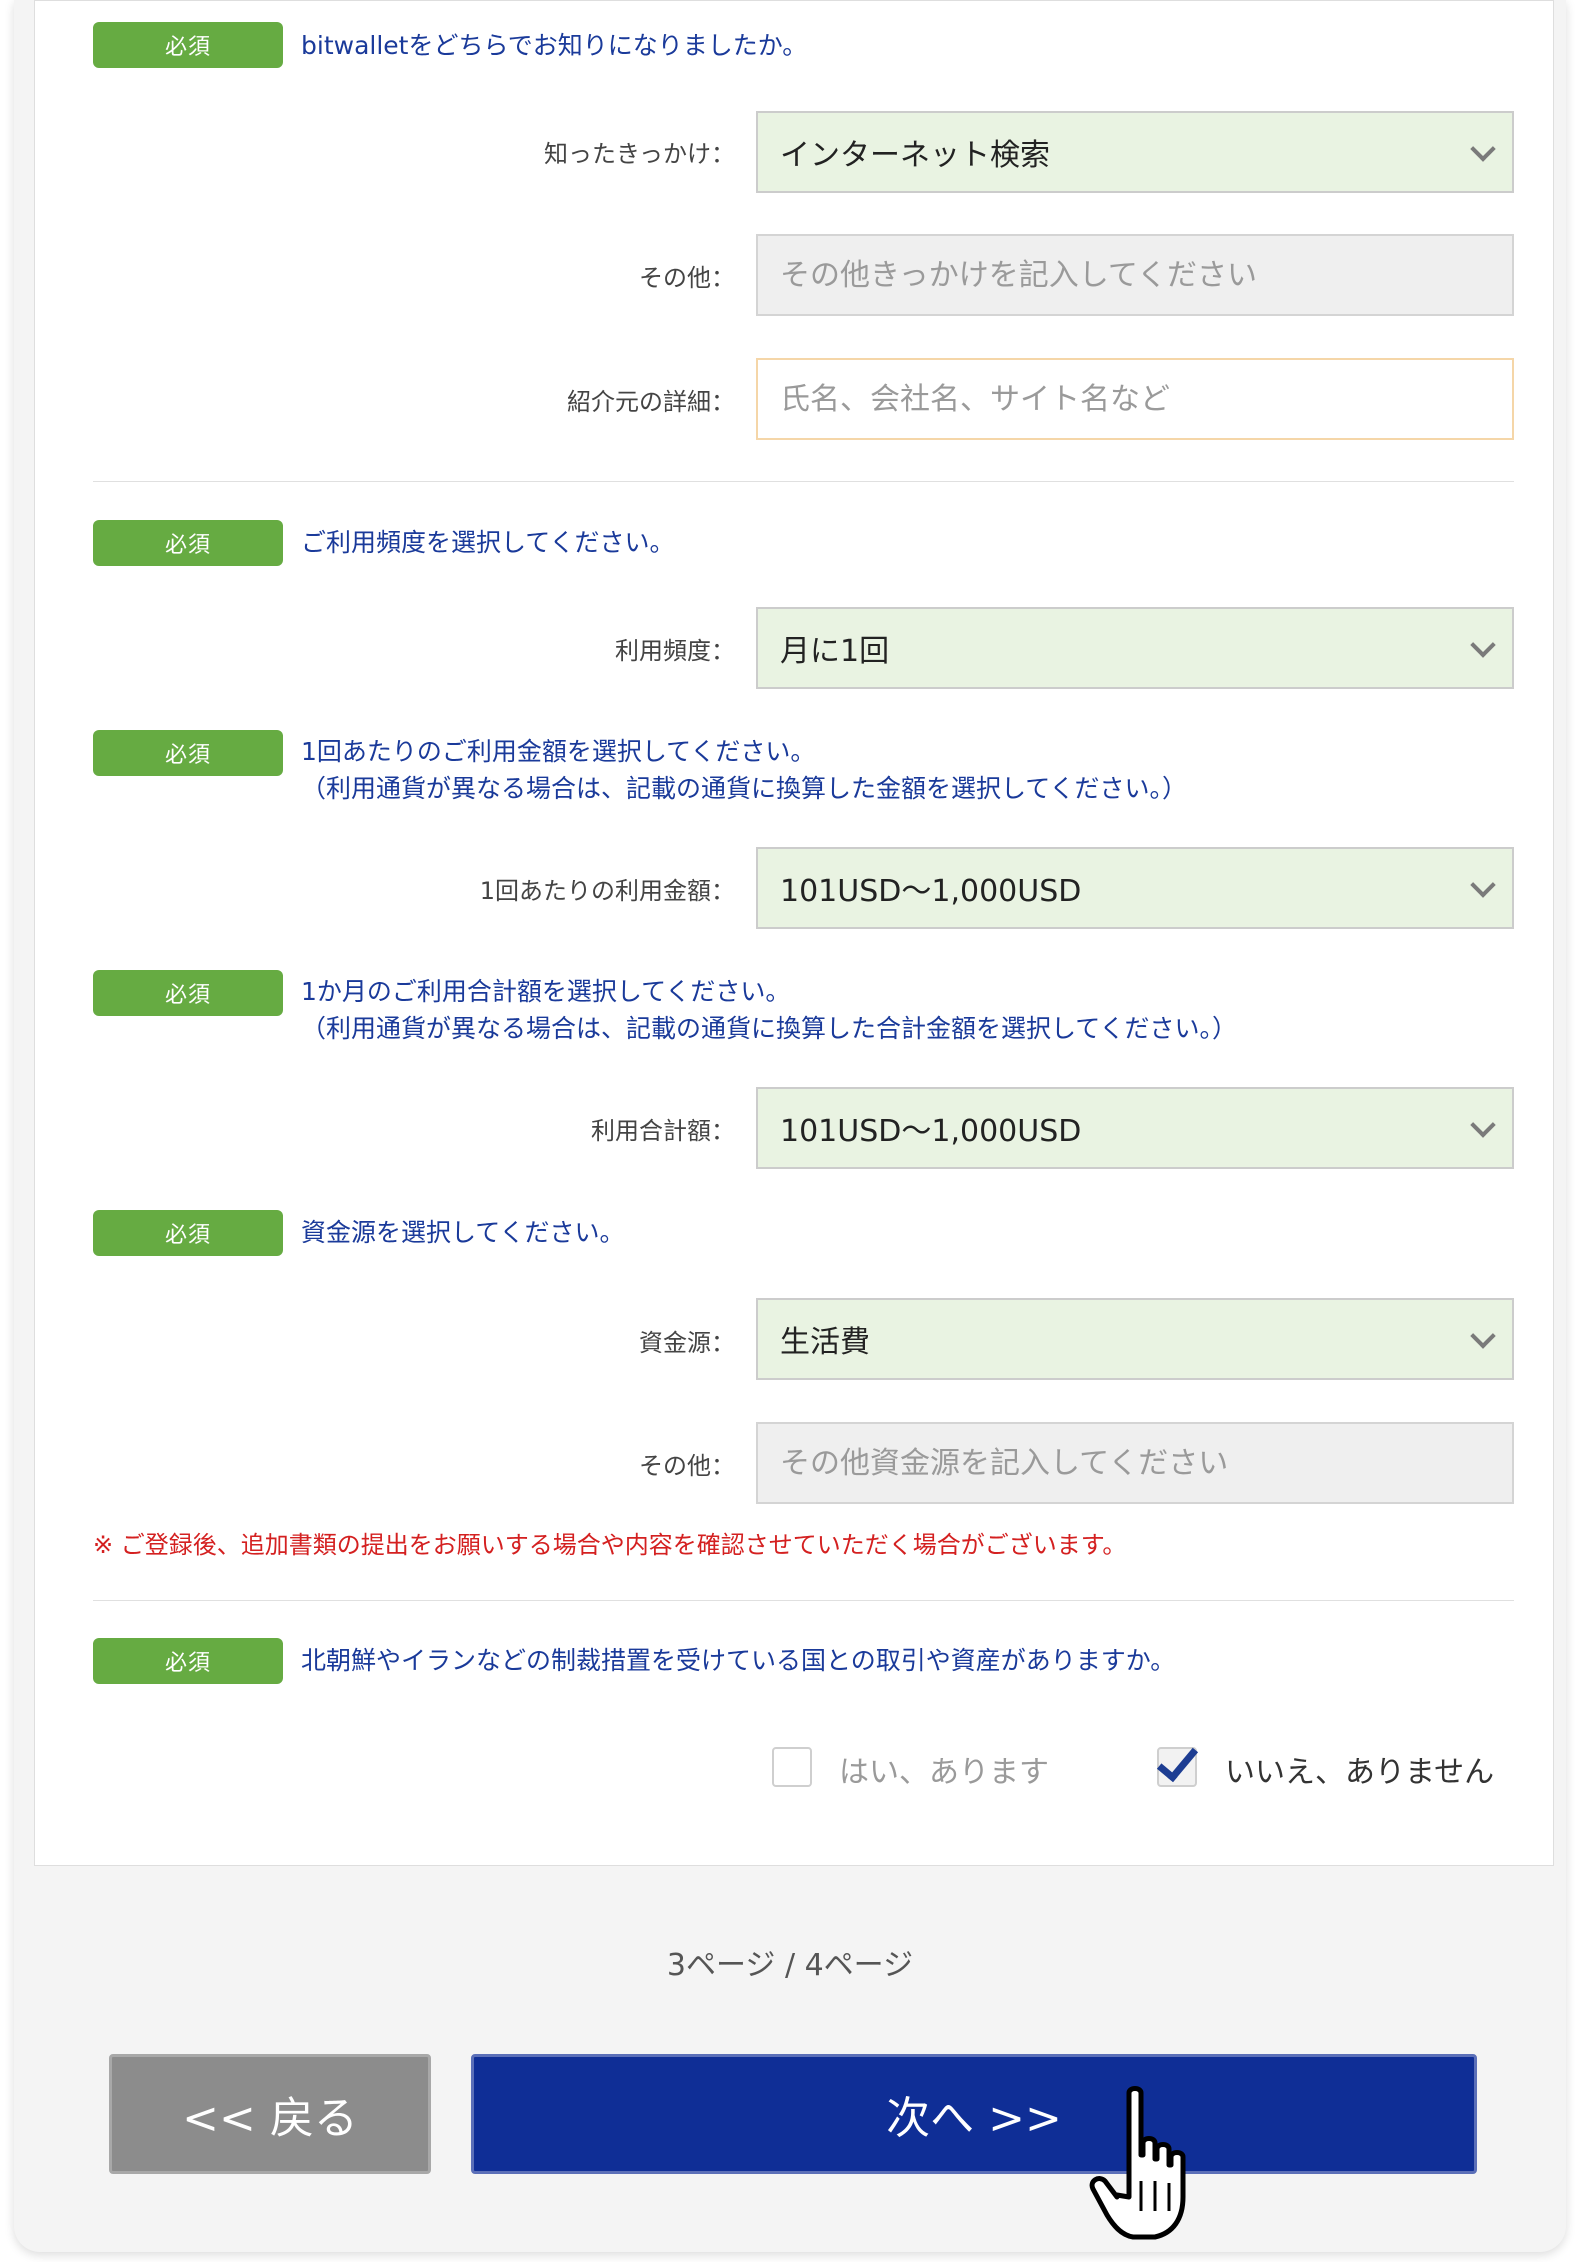  What do you see at coordinates (687, 278) in the screenshot?
I see `label-referral-other: その他：` at bounding box center [687, 278].